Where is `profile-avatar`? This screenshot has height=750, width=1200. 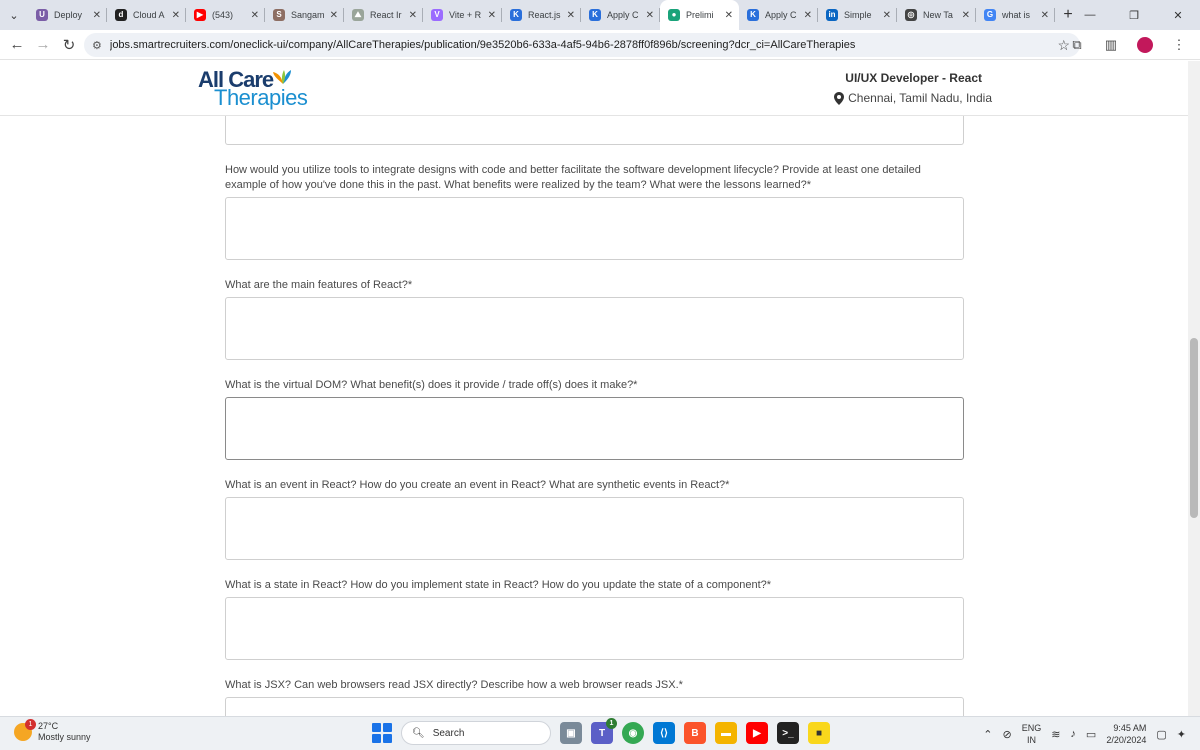 profile-avatar is located at coordinates (1145, 45).